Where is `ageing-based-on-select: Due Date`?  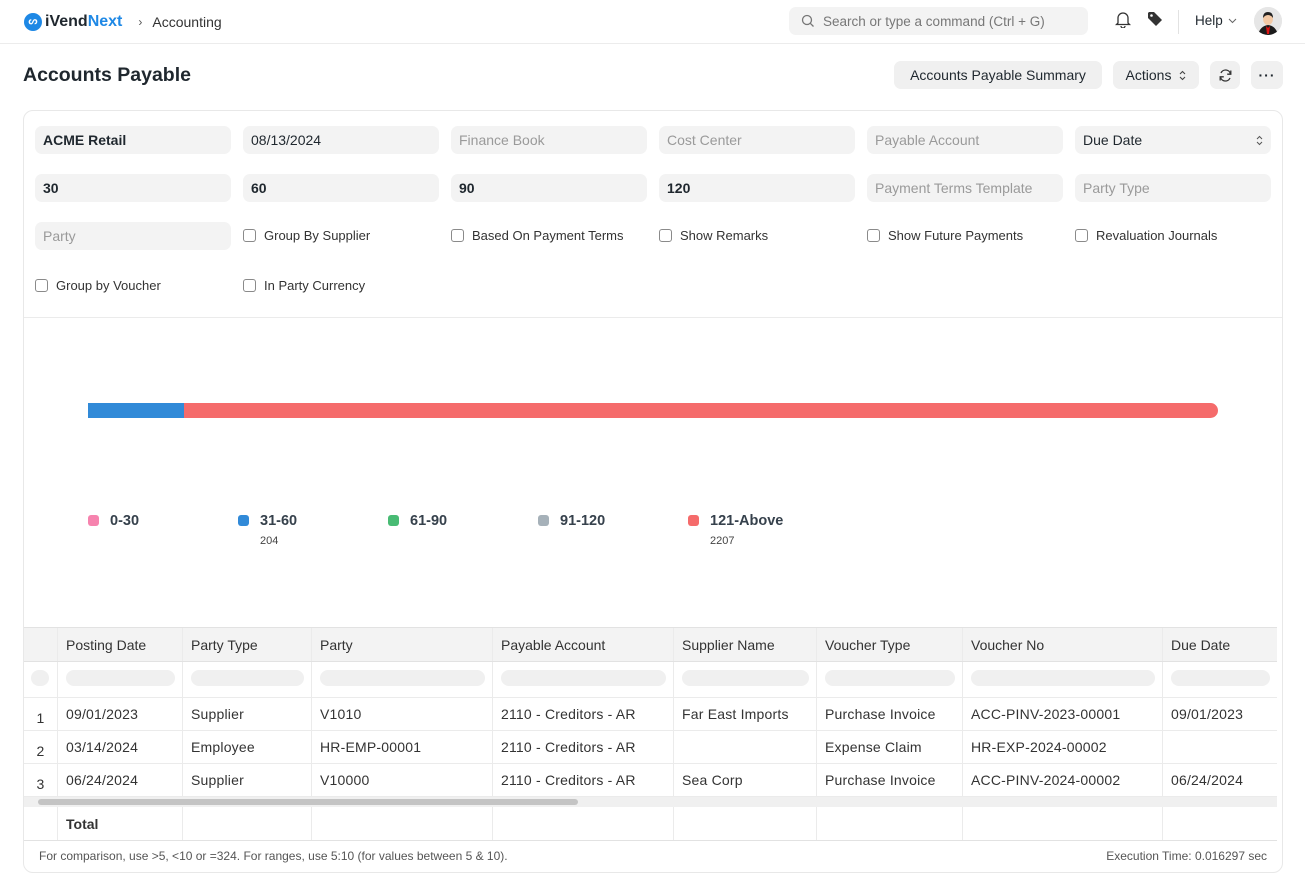 ageing-based-on-select: Due Date is located at coordinates (1173, 140).